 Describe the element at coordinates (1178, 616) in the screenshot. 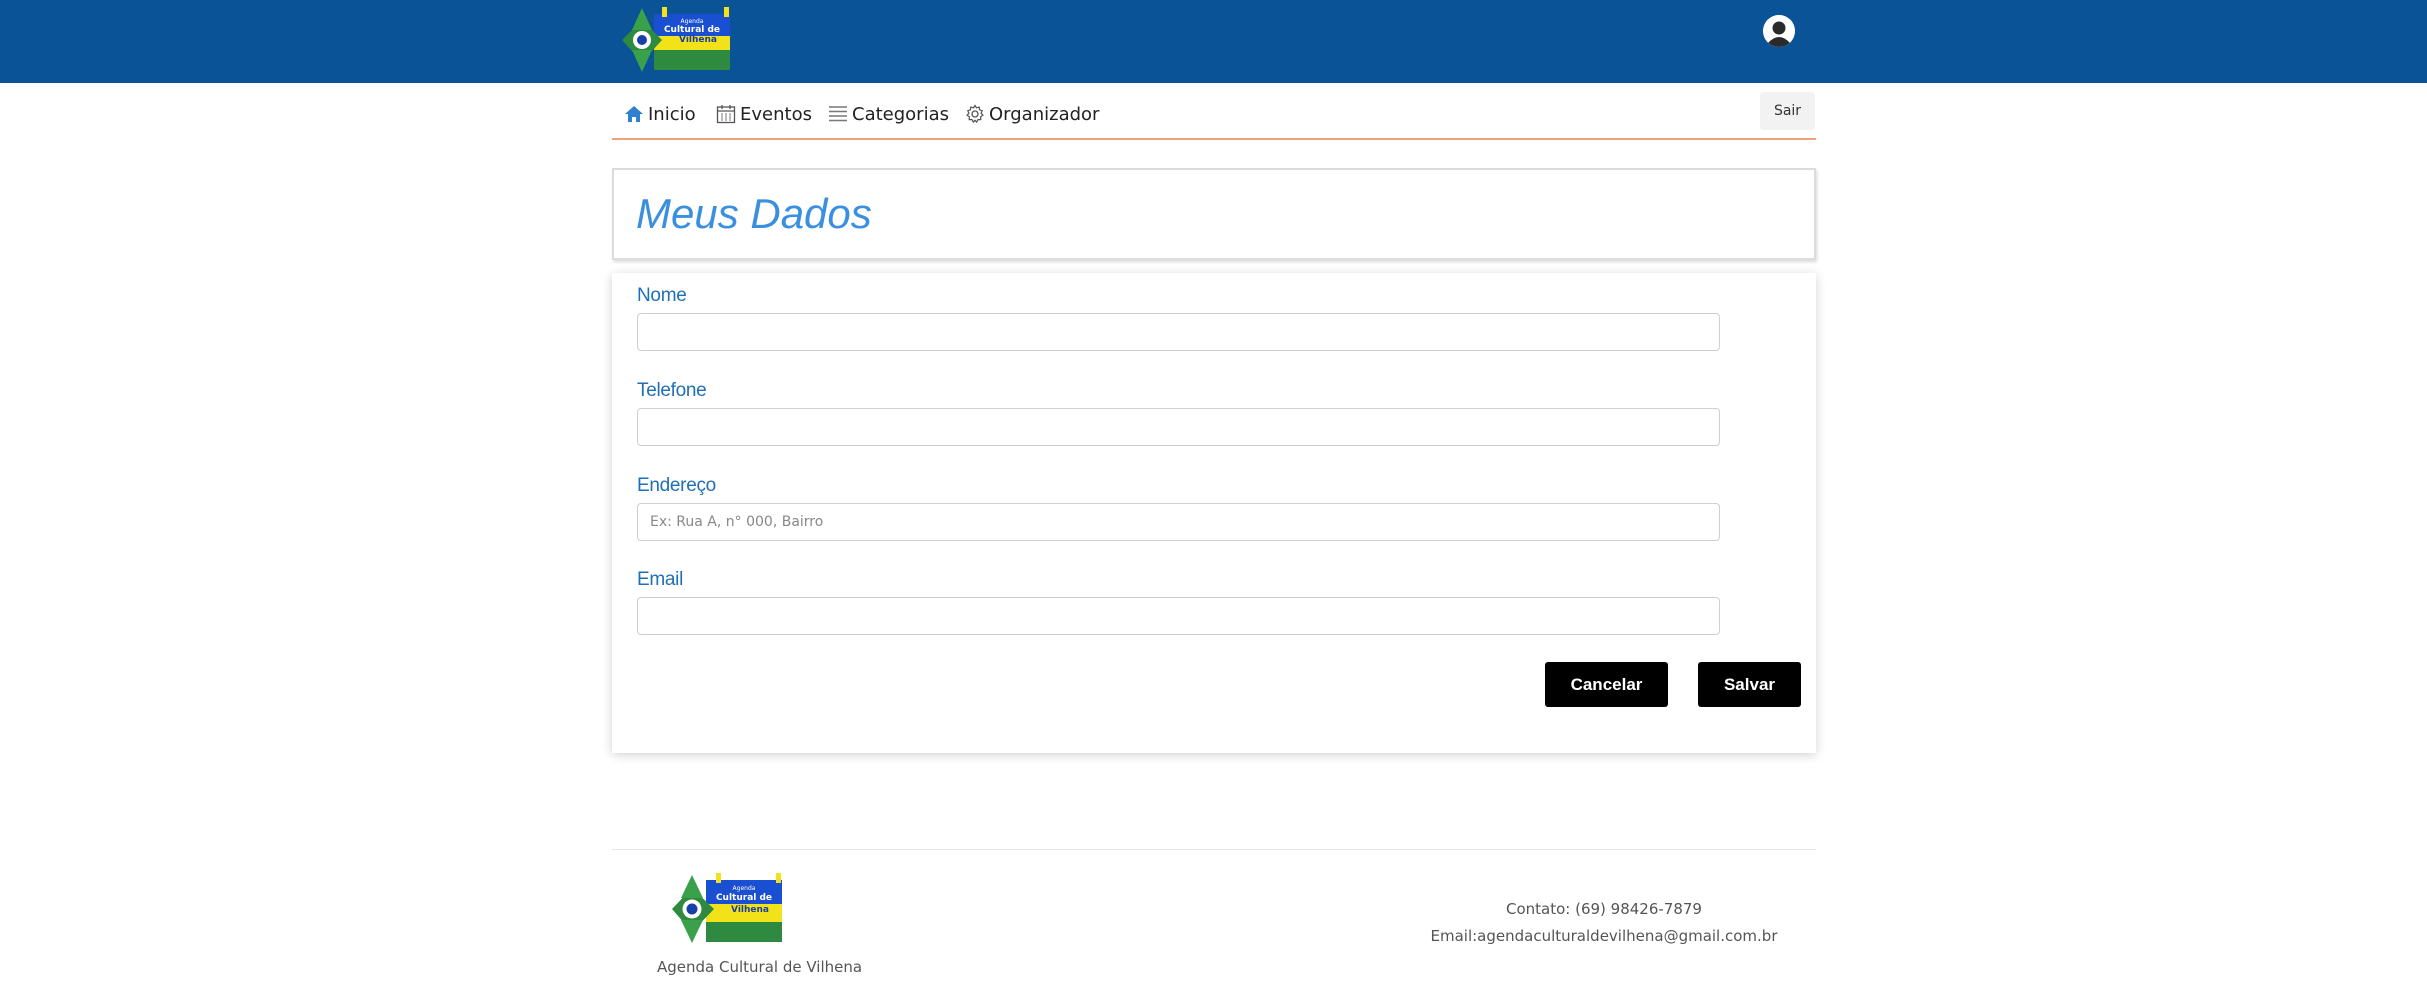

I see `email-input` at that location.